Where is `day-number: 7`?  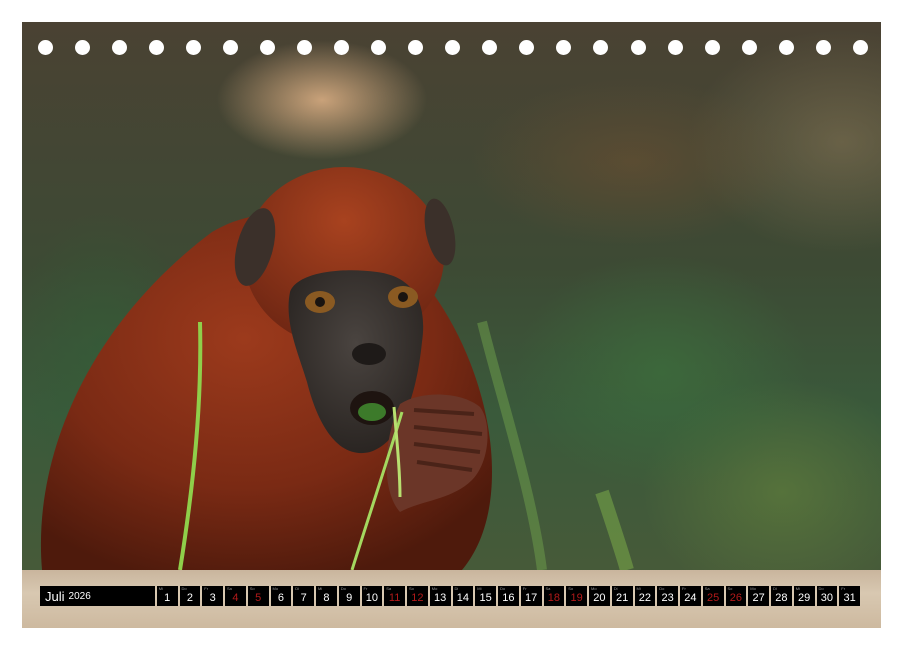 day-number: 7 is located at coordinates (303, 598).